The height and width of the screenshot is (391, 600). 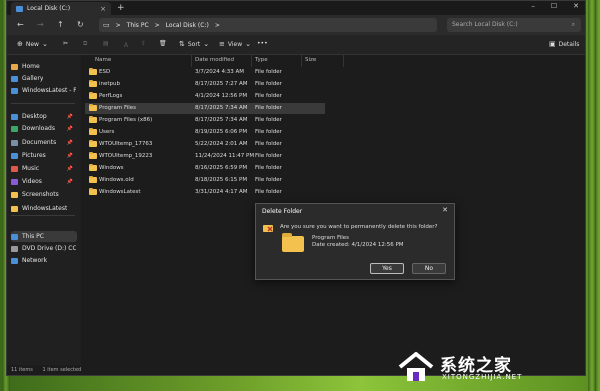 What do you see at coordinates (163, 43) in the screenshot?
I see `delete-icon: 🗑` at bounding box center [163, 43].